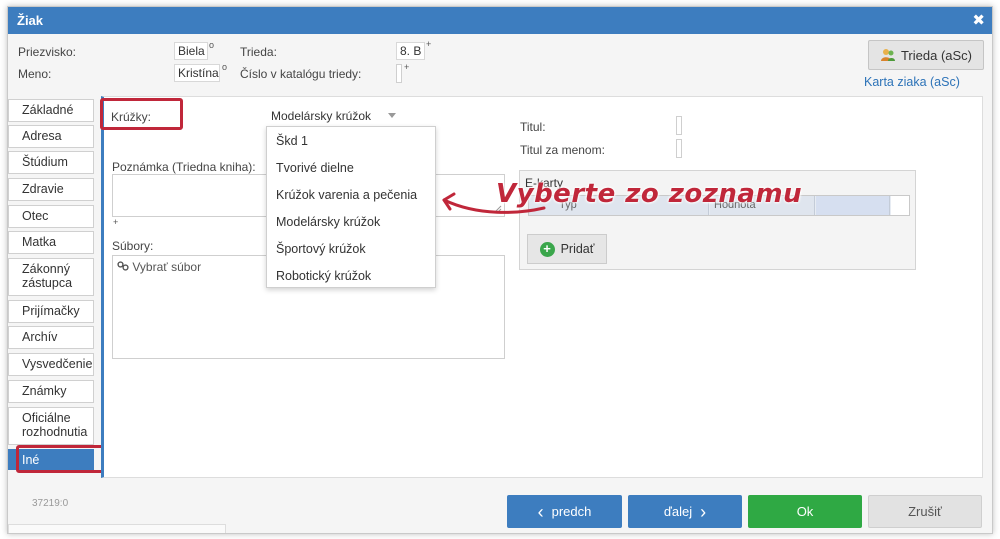  Describe the element at coordinates (540, 511) in the screenshot. I see `chevron-left-icon: ‹` at that location.